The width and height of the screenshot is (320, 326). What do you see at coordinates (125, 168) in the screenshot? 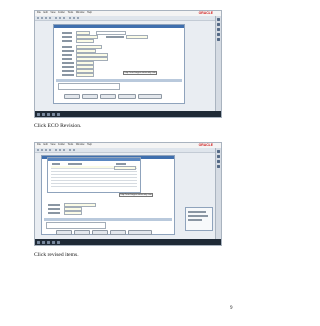
I see `revision-date-field` at bounding box center [125, 168].